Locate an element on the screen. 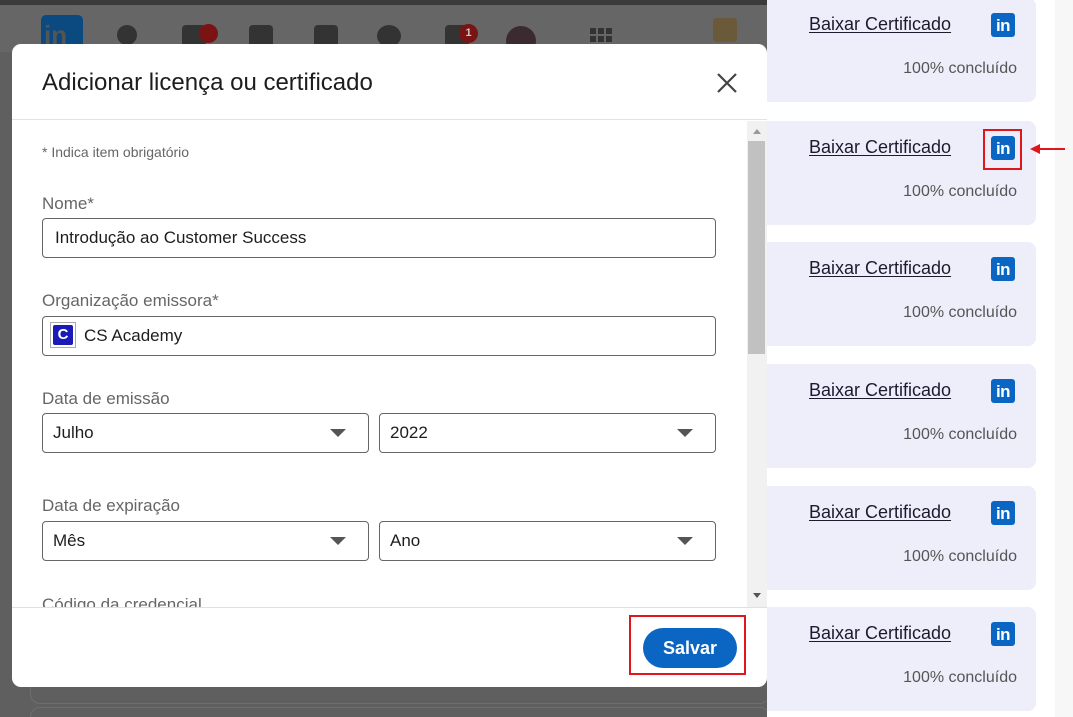 Image resolution: width=1073 pixels, height=717 pixels. close-icon is located at coordinates (727, 83).